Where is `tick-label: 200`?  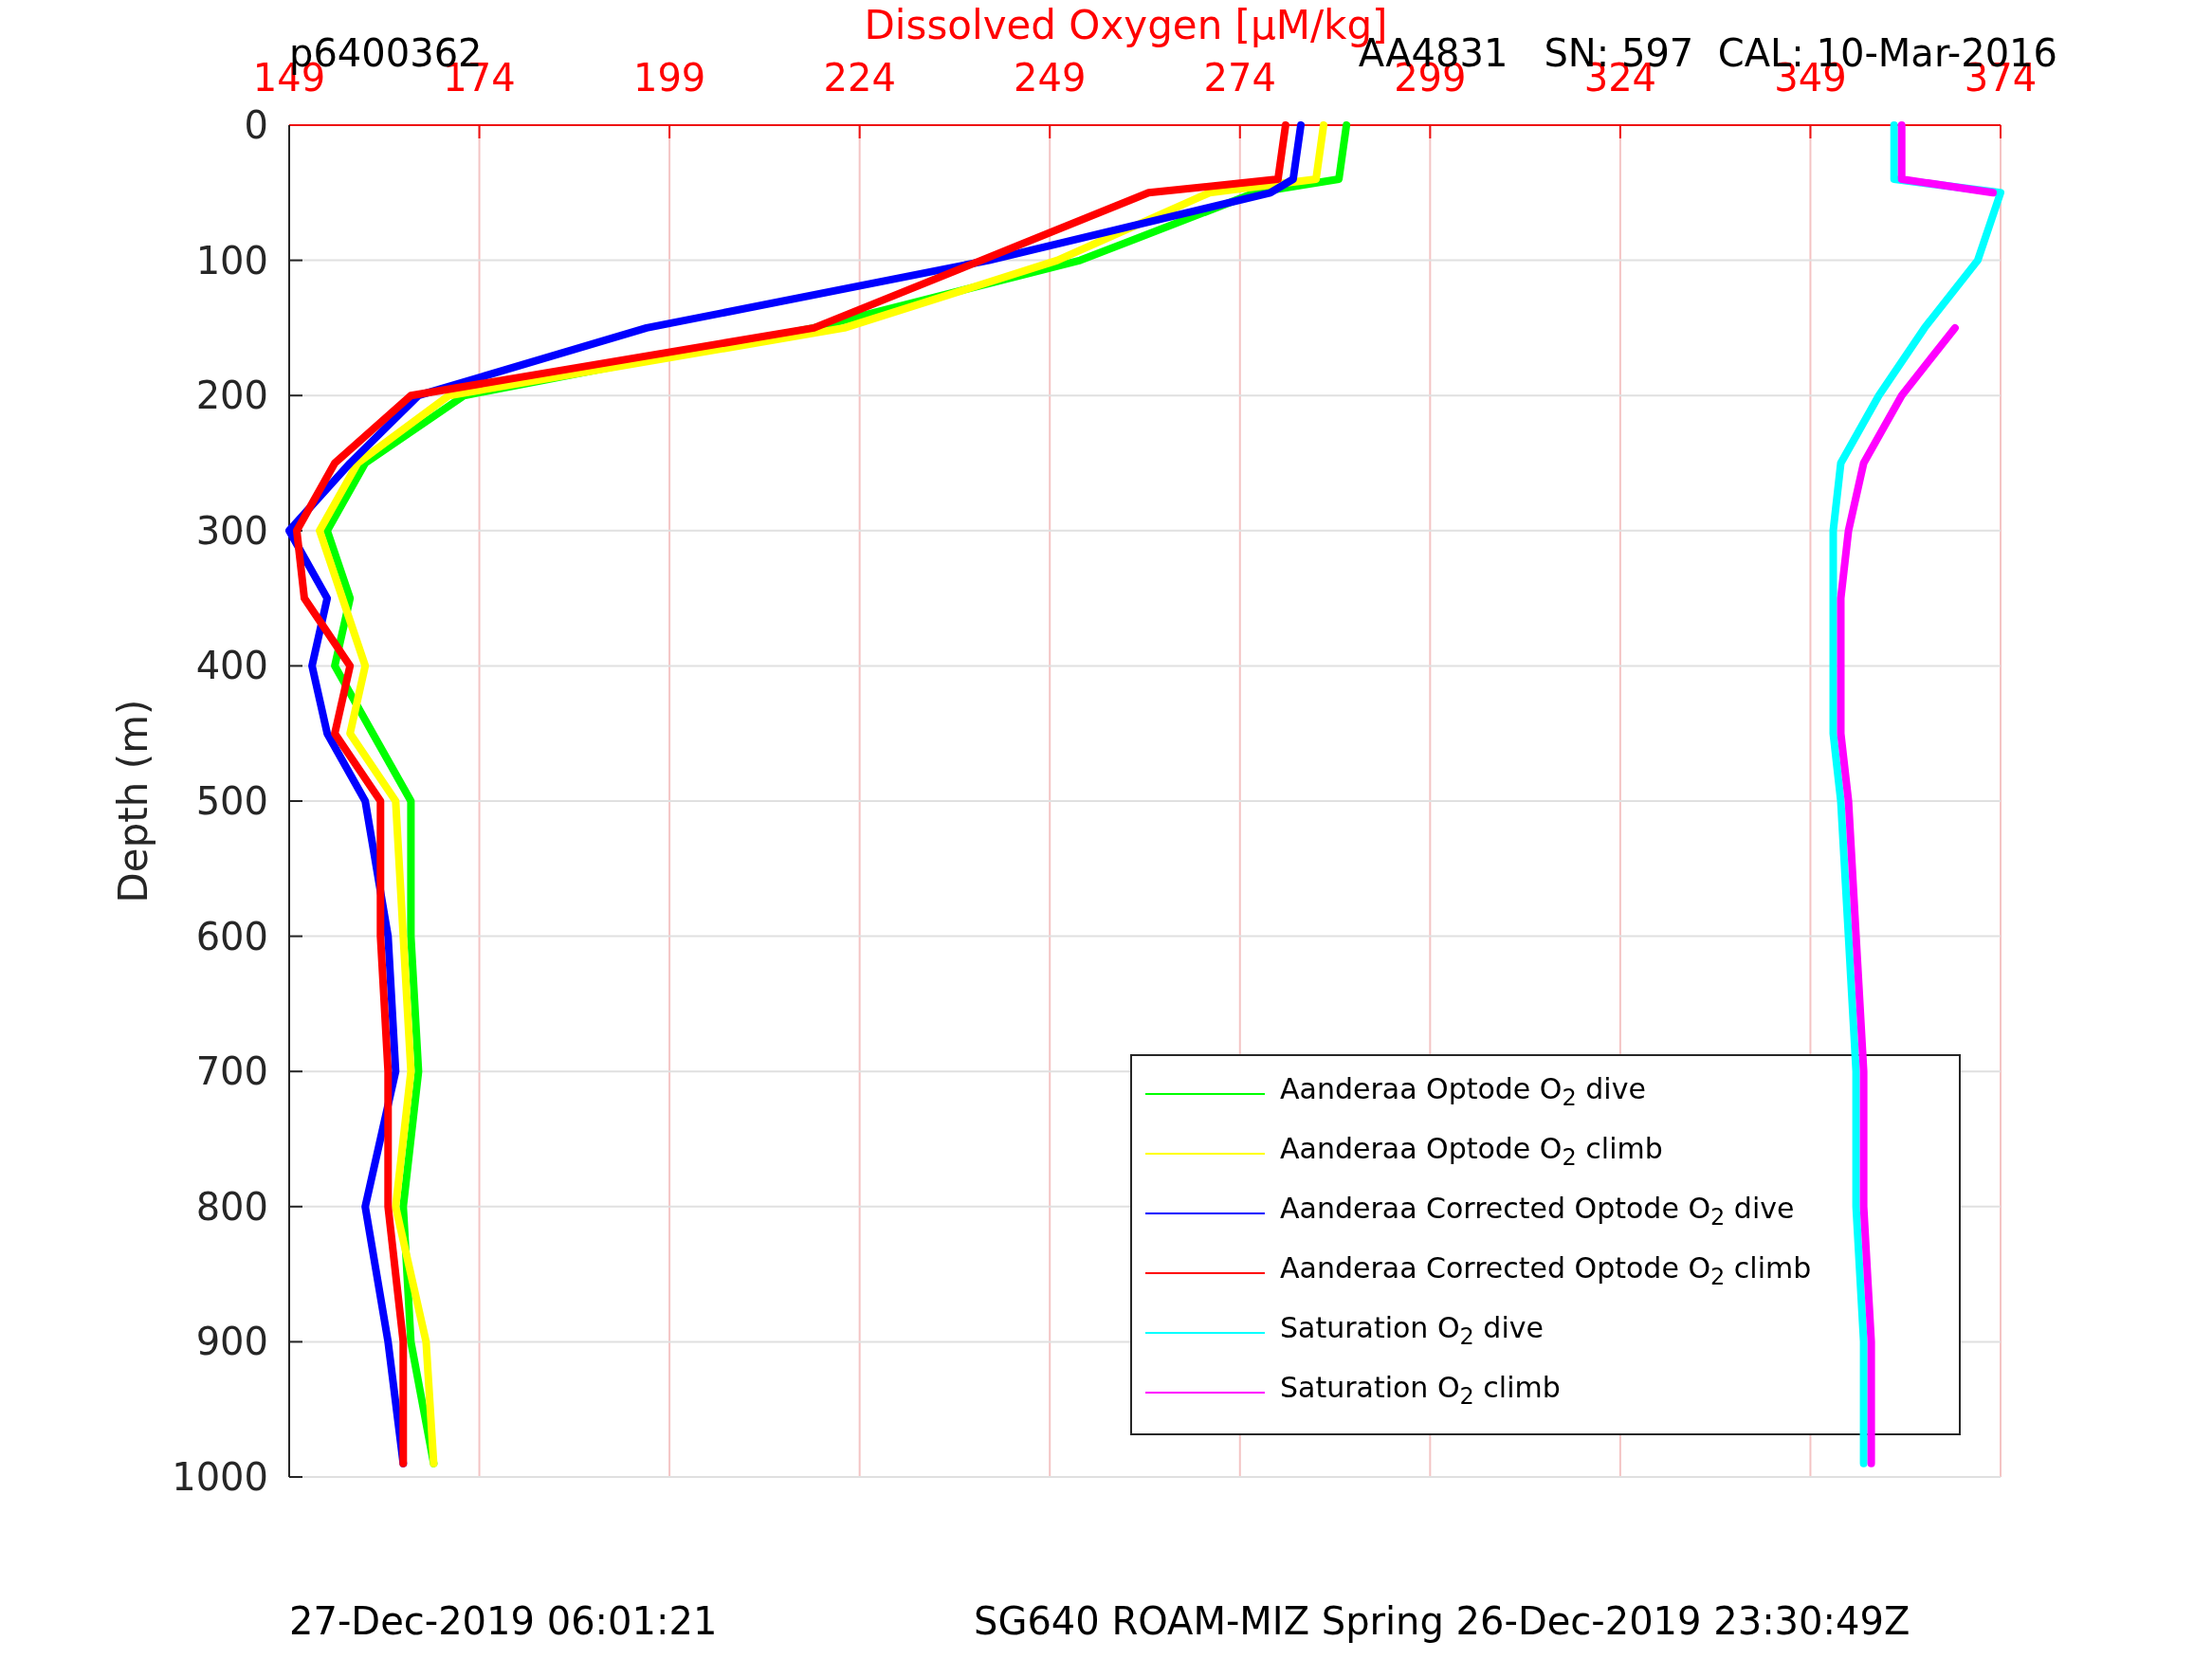 tick-label: 200 is located at coordinates (231, 395).